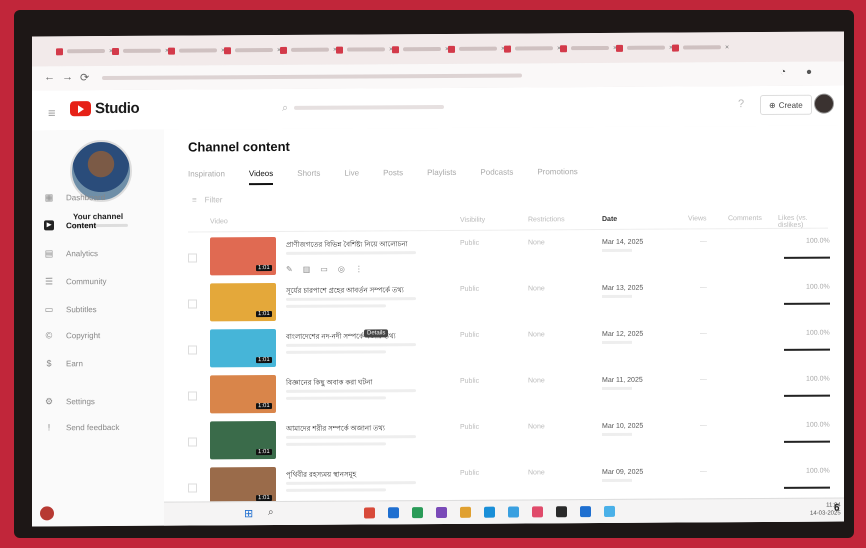 This screenshot has height=548, width=866. What do you see at coordinates (308, 177) in the screenshot?
I see `tab-shorts: Shorts` at bounding box center [308, 177].